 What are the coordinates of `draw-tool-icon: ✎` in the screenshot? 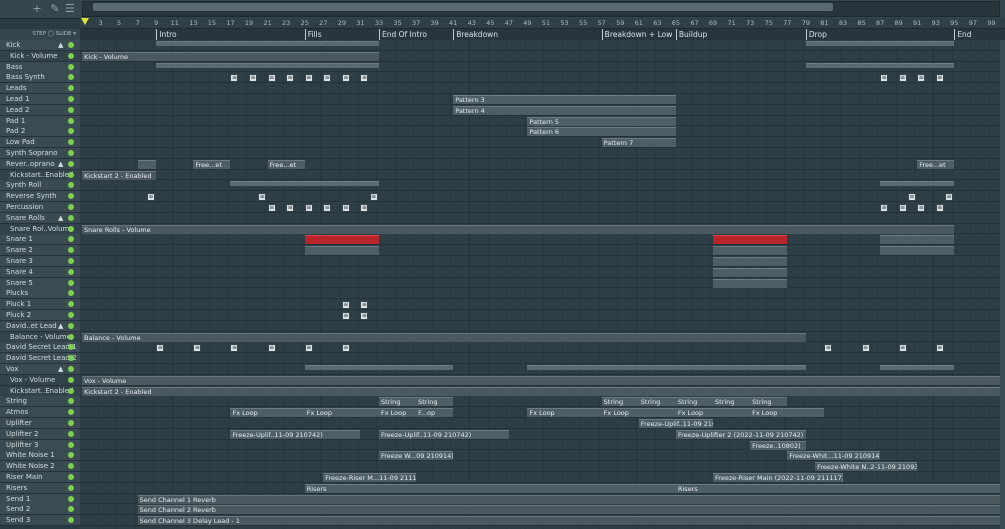 It's located at (55, 9).